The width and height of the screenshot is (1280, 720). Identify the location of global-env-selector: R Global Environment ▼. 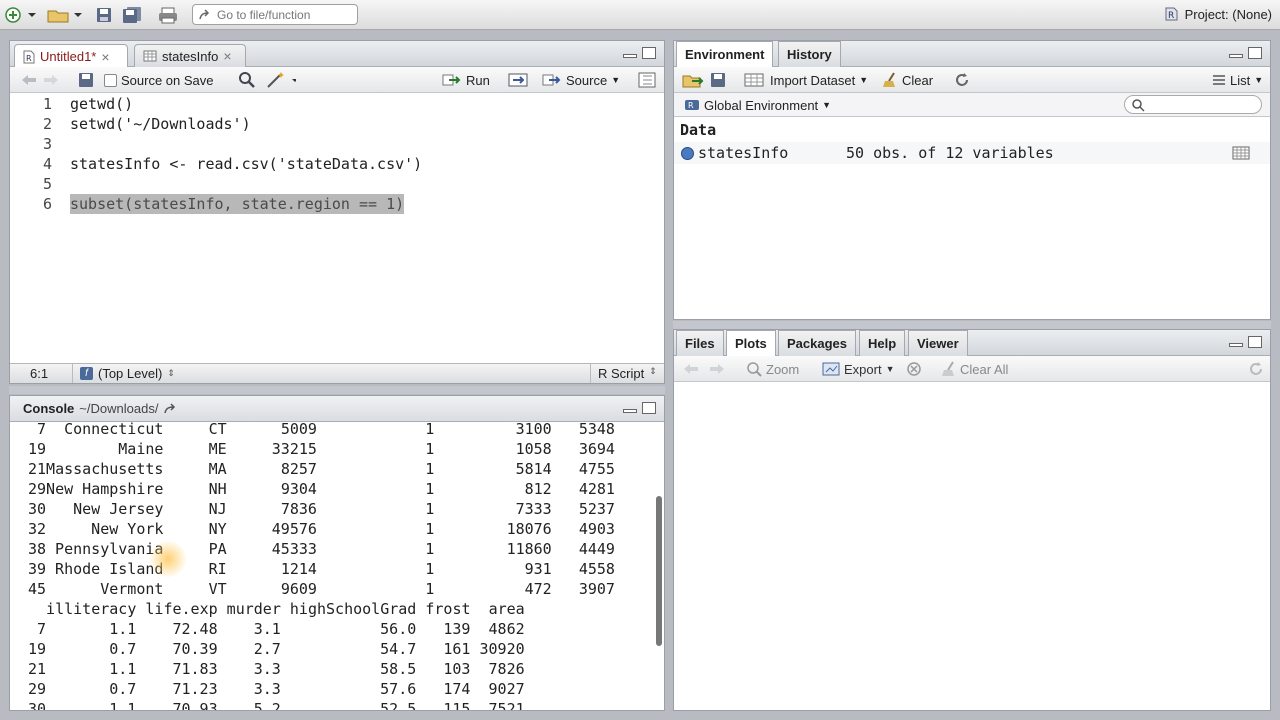
(757, 105).